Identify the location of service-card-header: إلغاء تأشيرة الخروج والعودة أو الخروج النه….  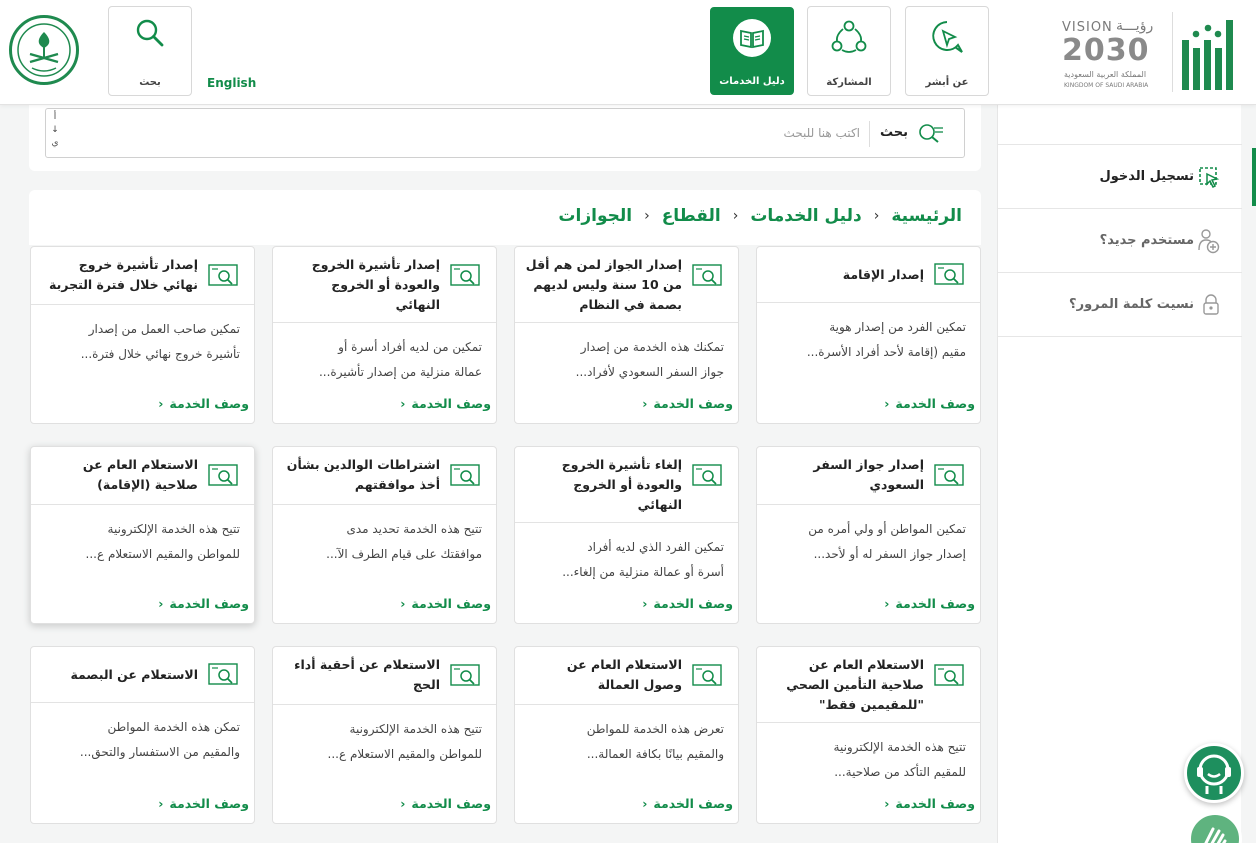
(626, 485).